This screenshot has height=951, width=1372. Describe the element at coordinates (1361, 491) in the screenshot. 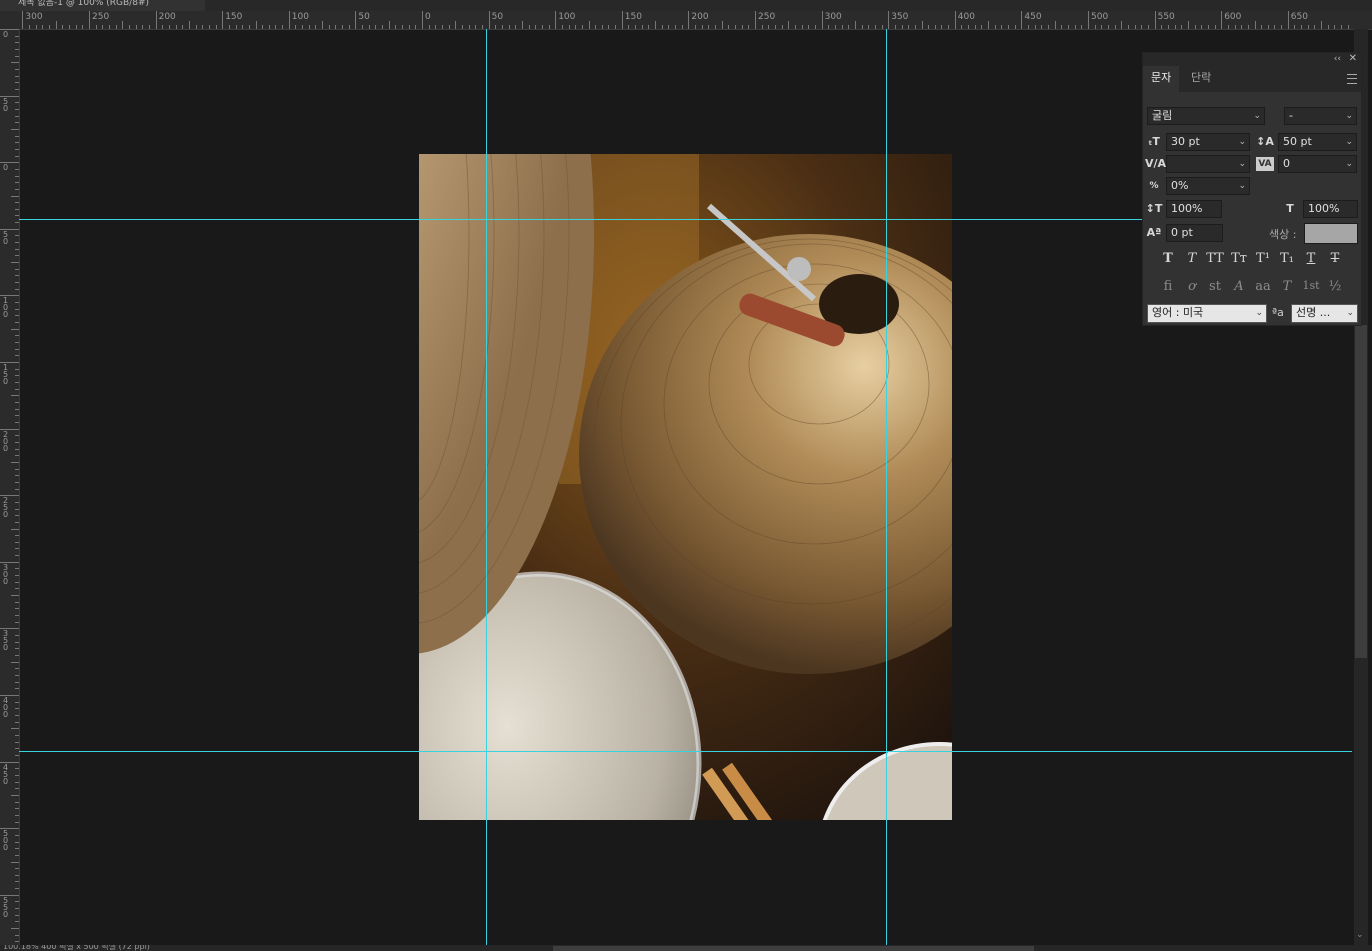

I see `vertical-scroll-thumb` at that location.